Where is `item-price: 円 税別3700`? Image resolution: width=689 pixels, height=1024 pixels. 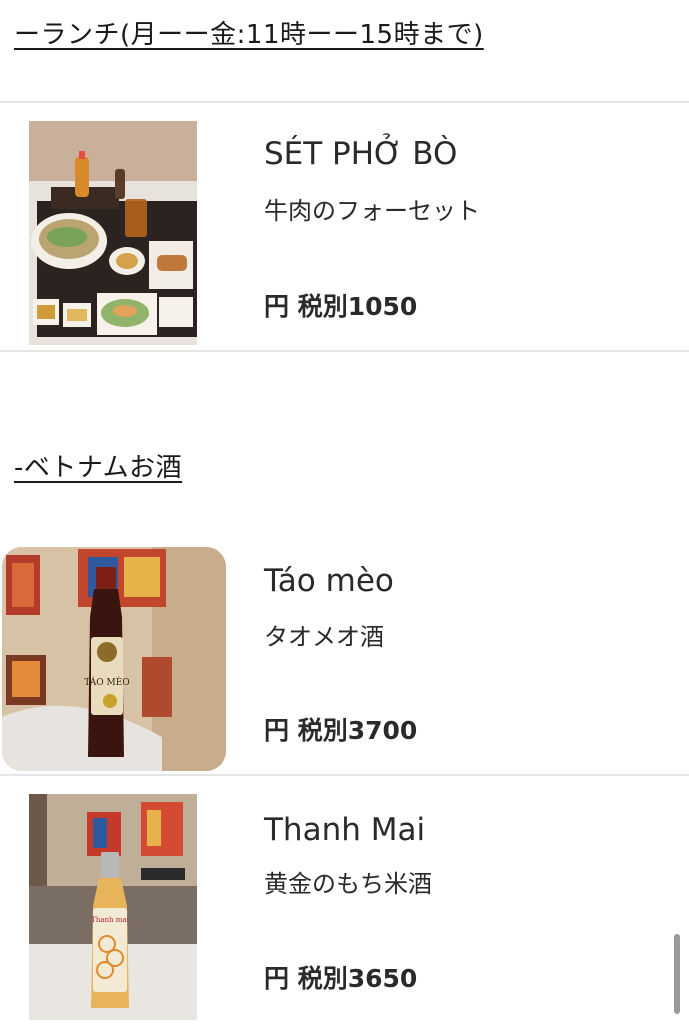 item-price: 円 税別3700 is located at coordinates (341, 730).